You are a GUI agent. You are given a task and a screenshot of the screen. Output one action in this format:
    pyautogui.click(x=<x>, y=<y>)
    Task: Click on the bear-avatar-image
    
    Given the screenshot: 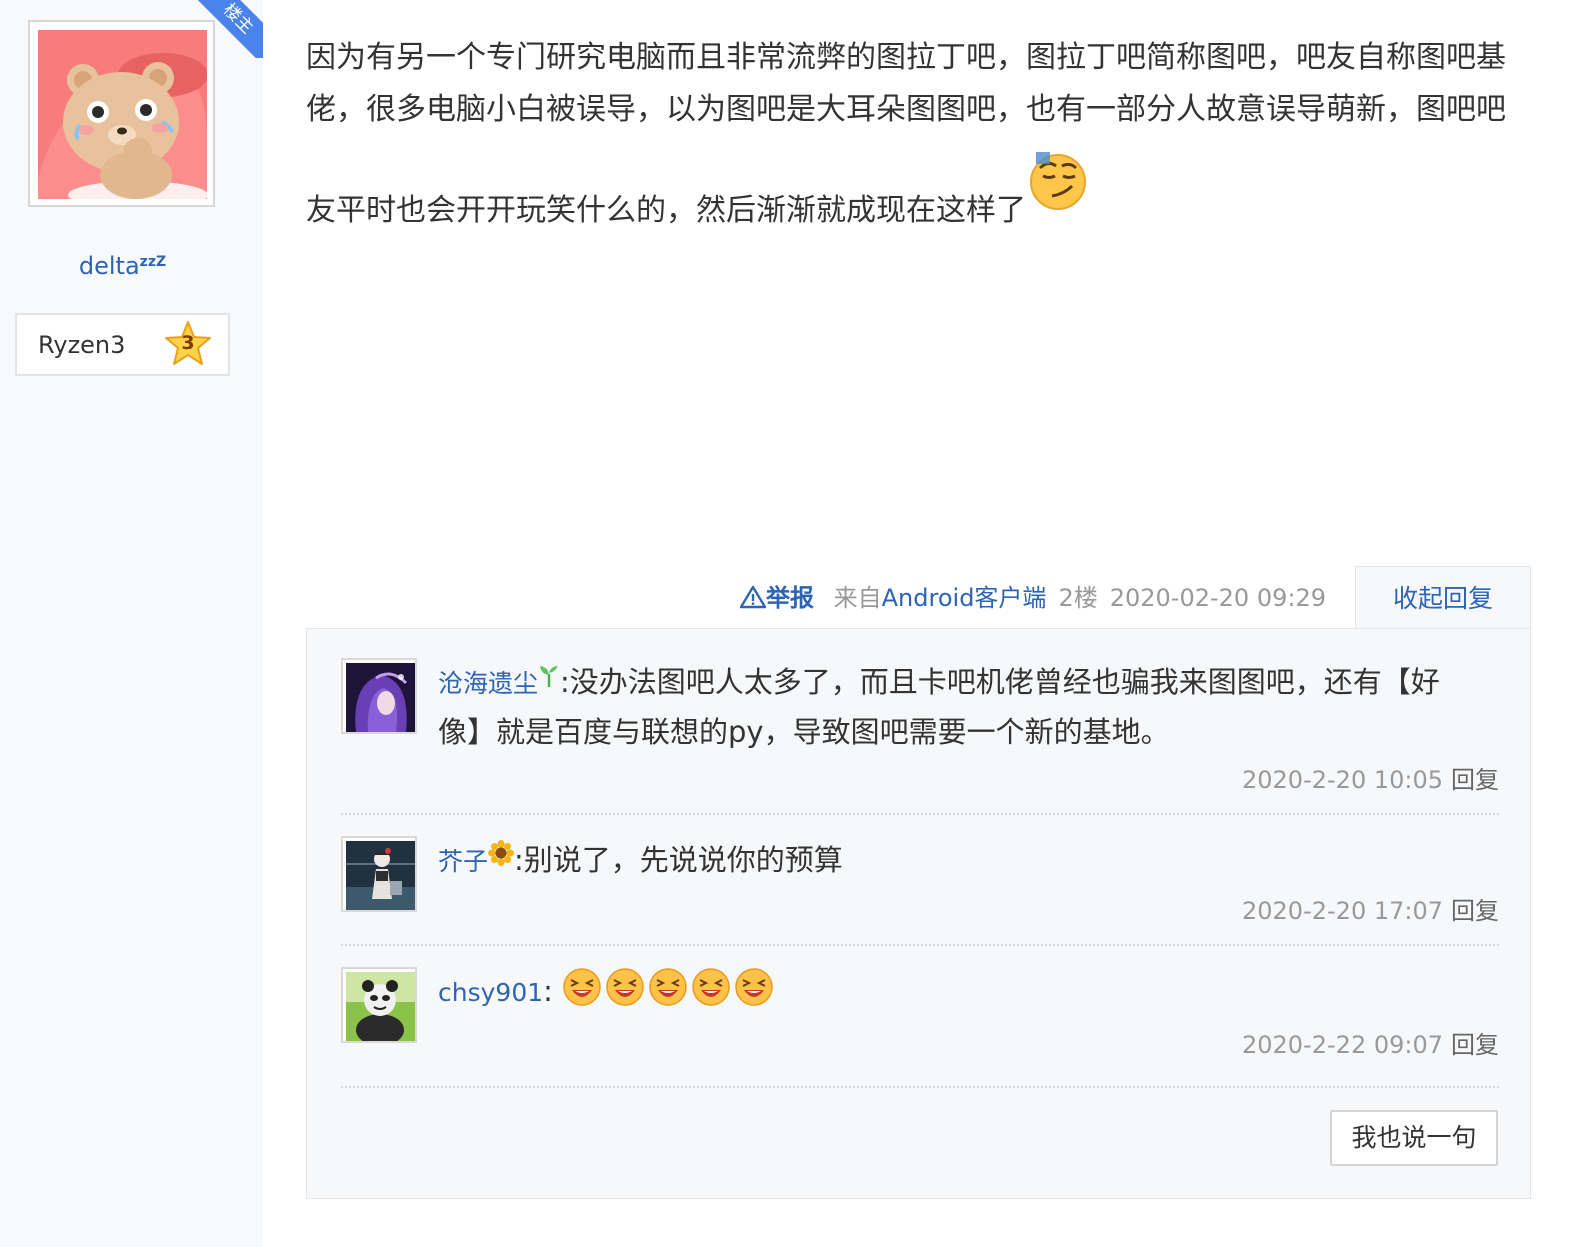 What is the action you would take?
    pyautogui.click(x=122, y=114)
    